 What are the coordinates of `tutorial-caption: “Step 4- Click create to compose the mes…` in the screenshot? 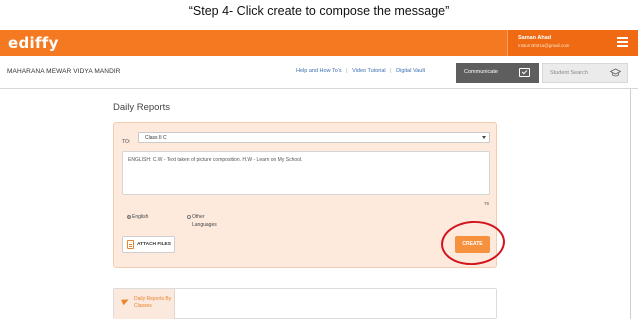 It's located at (319, 11).